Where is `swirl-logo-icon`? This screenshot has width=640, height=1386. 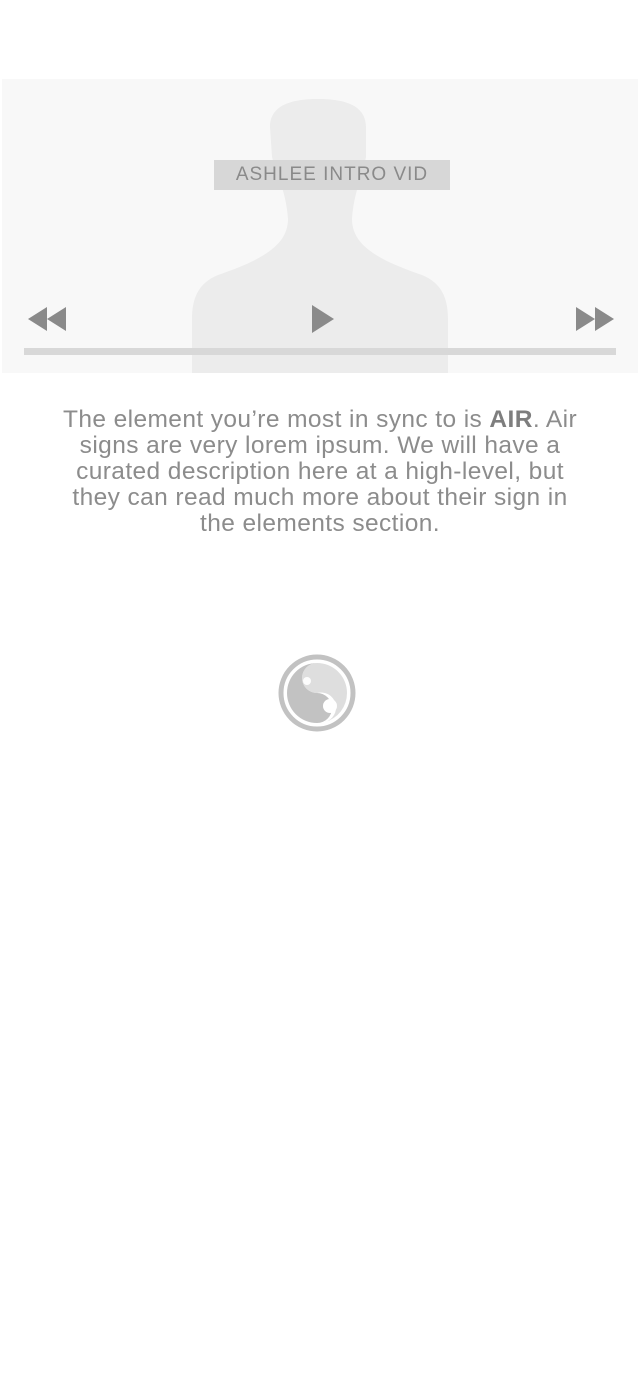 swirl-logo-icon is located at coordinates (317, 693).